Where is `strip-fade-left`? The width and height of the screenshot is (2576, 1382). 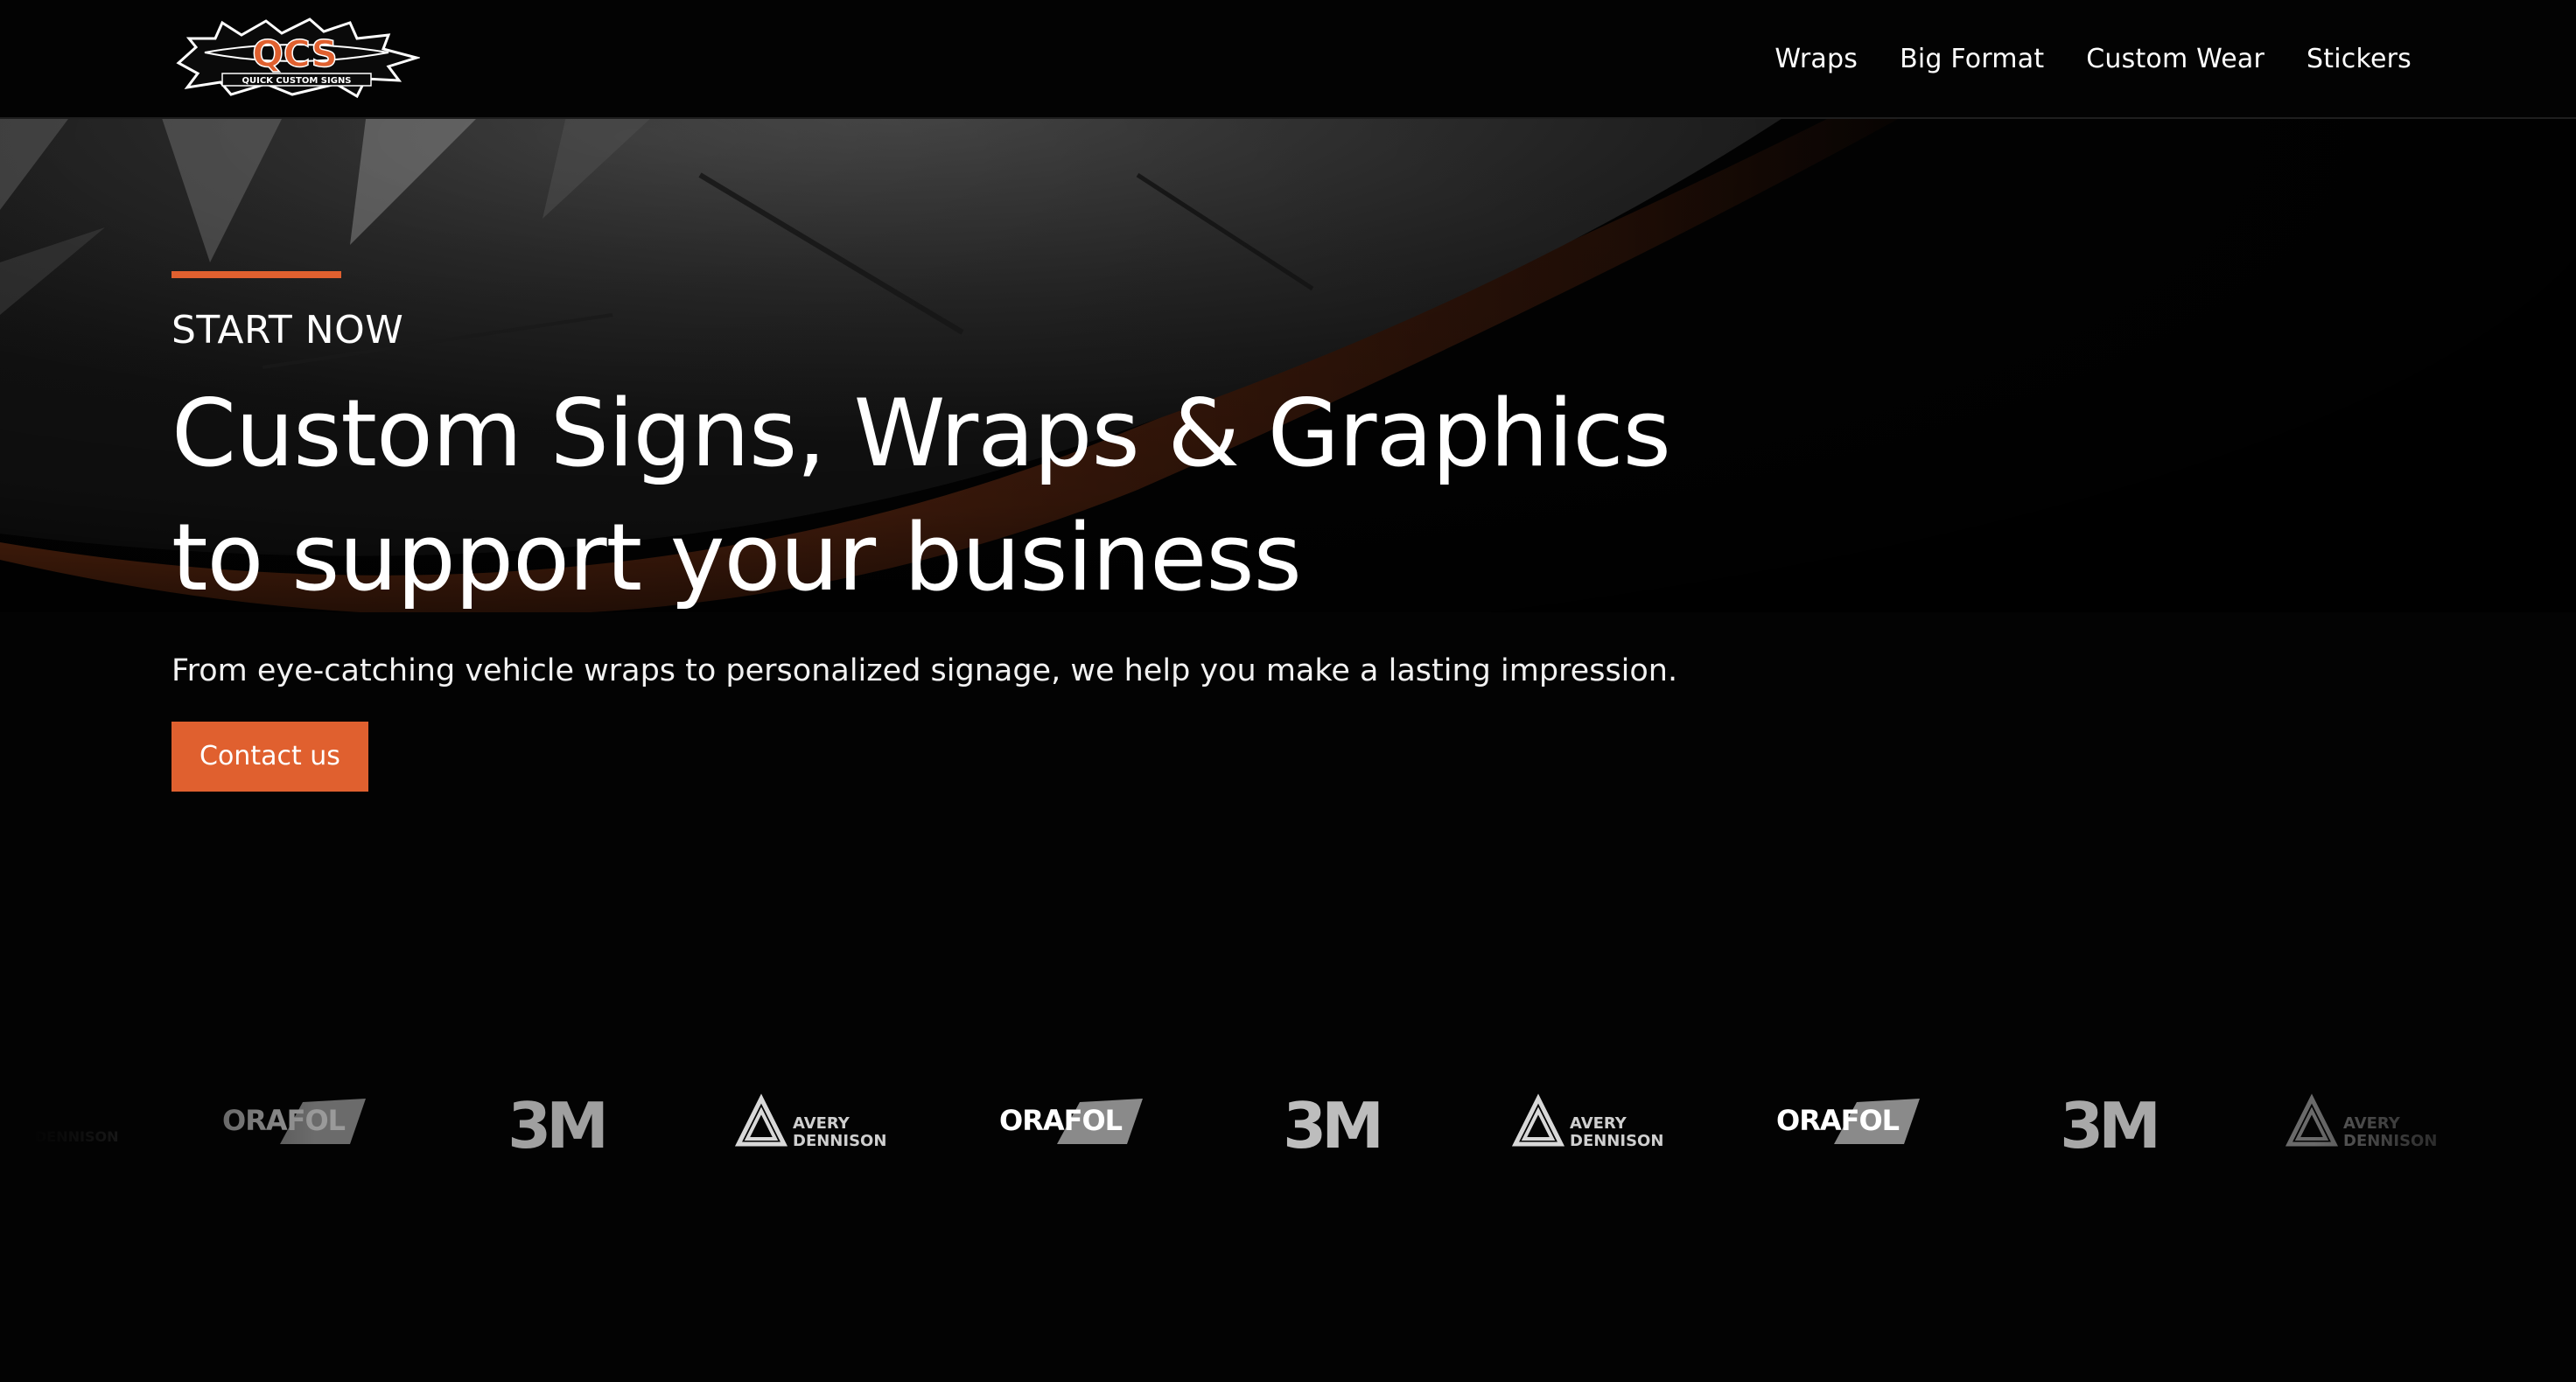
strip-fade-left is located at coordinates (157, 1119).